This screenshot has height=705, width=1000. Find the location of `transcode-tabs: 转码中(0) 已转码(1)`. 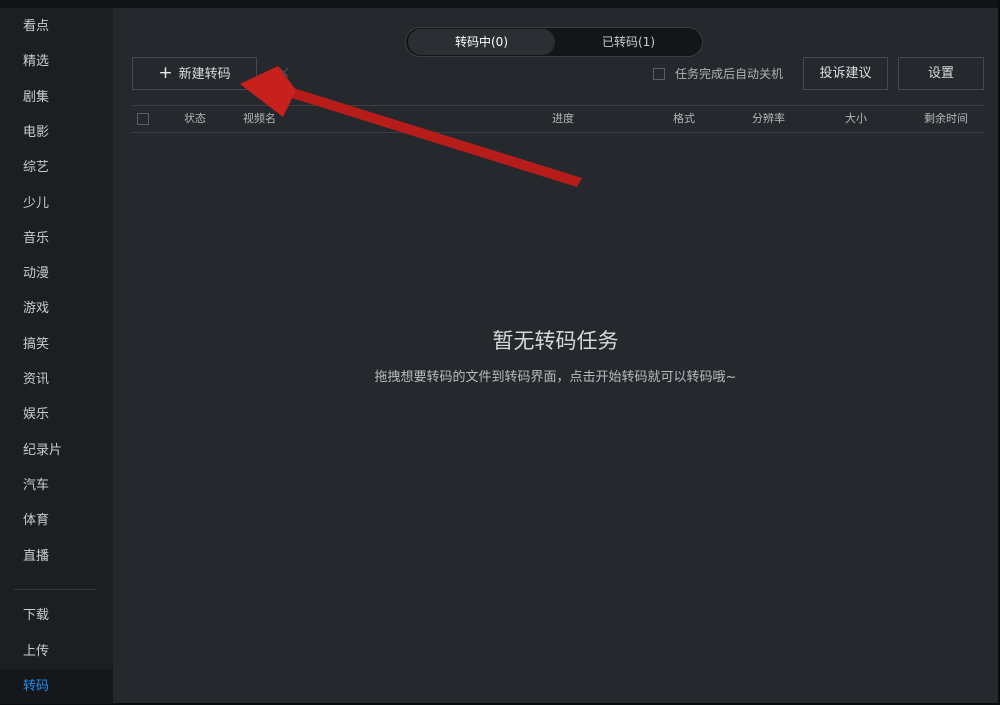

transcode-tabs: 转码中(0) 已转码(1) is located at coordinates (554, 42).